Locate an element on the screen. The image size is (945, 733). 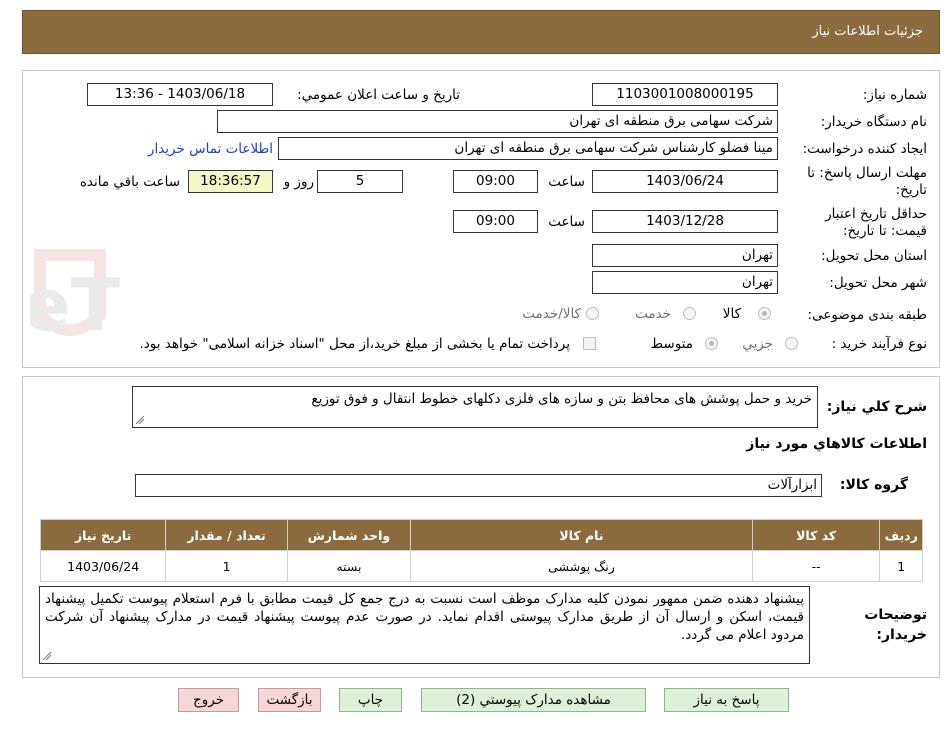
buyer-notes-label: توضيحات خريدار: is located at coordinates (895, 625).